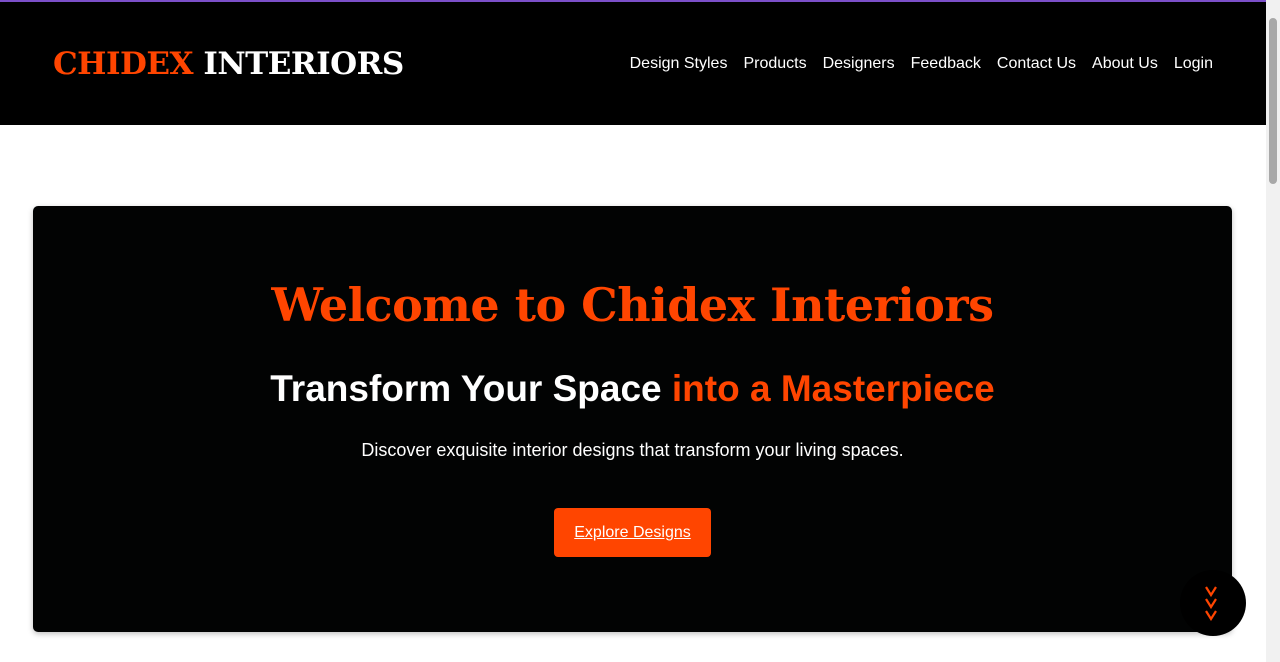 The height and width of the screenshot is (662, 1280). I want to click on hero-subtitle-part2: into a Masterpiece, so click(833, 388).